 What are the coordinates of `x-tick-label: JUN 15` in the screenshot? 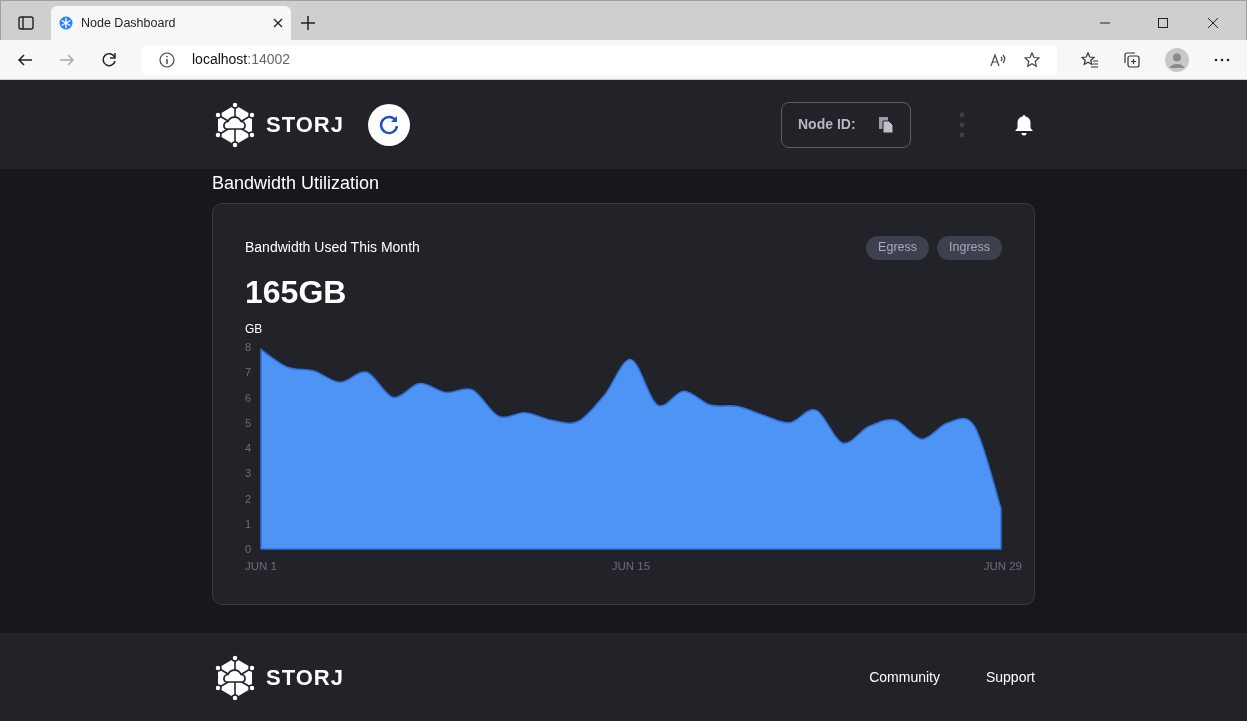 It's located at (631, 565).